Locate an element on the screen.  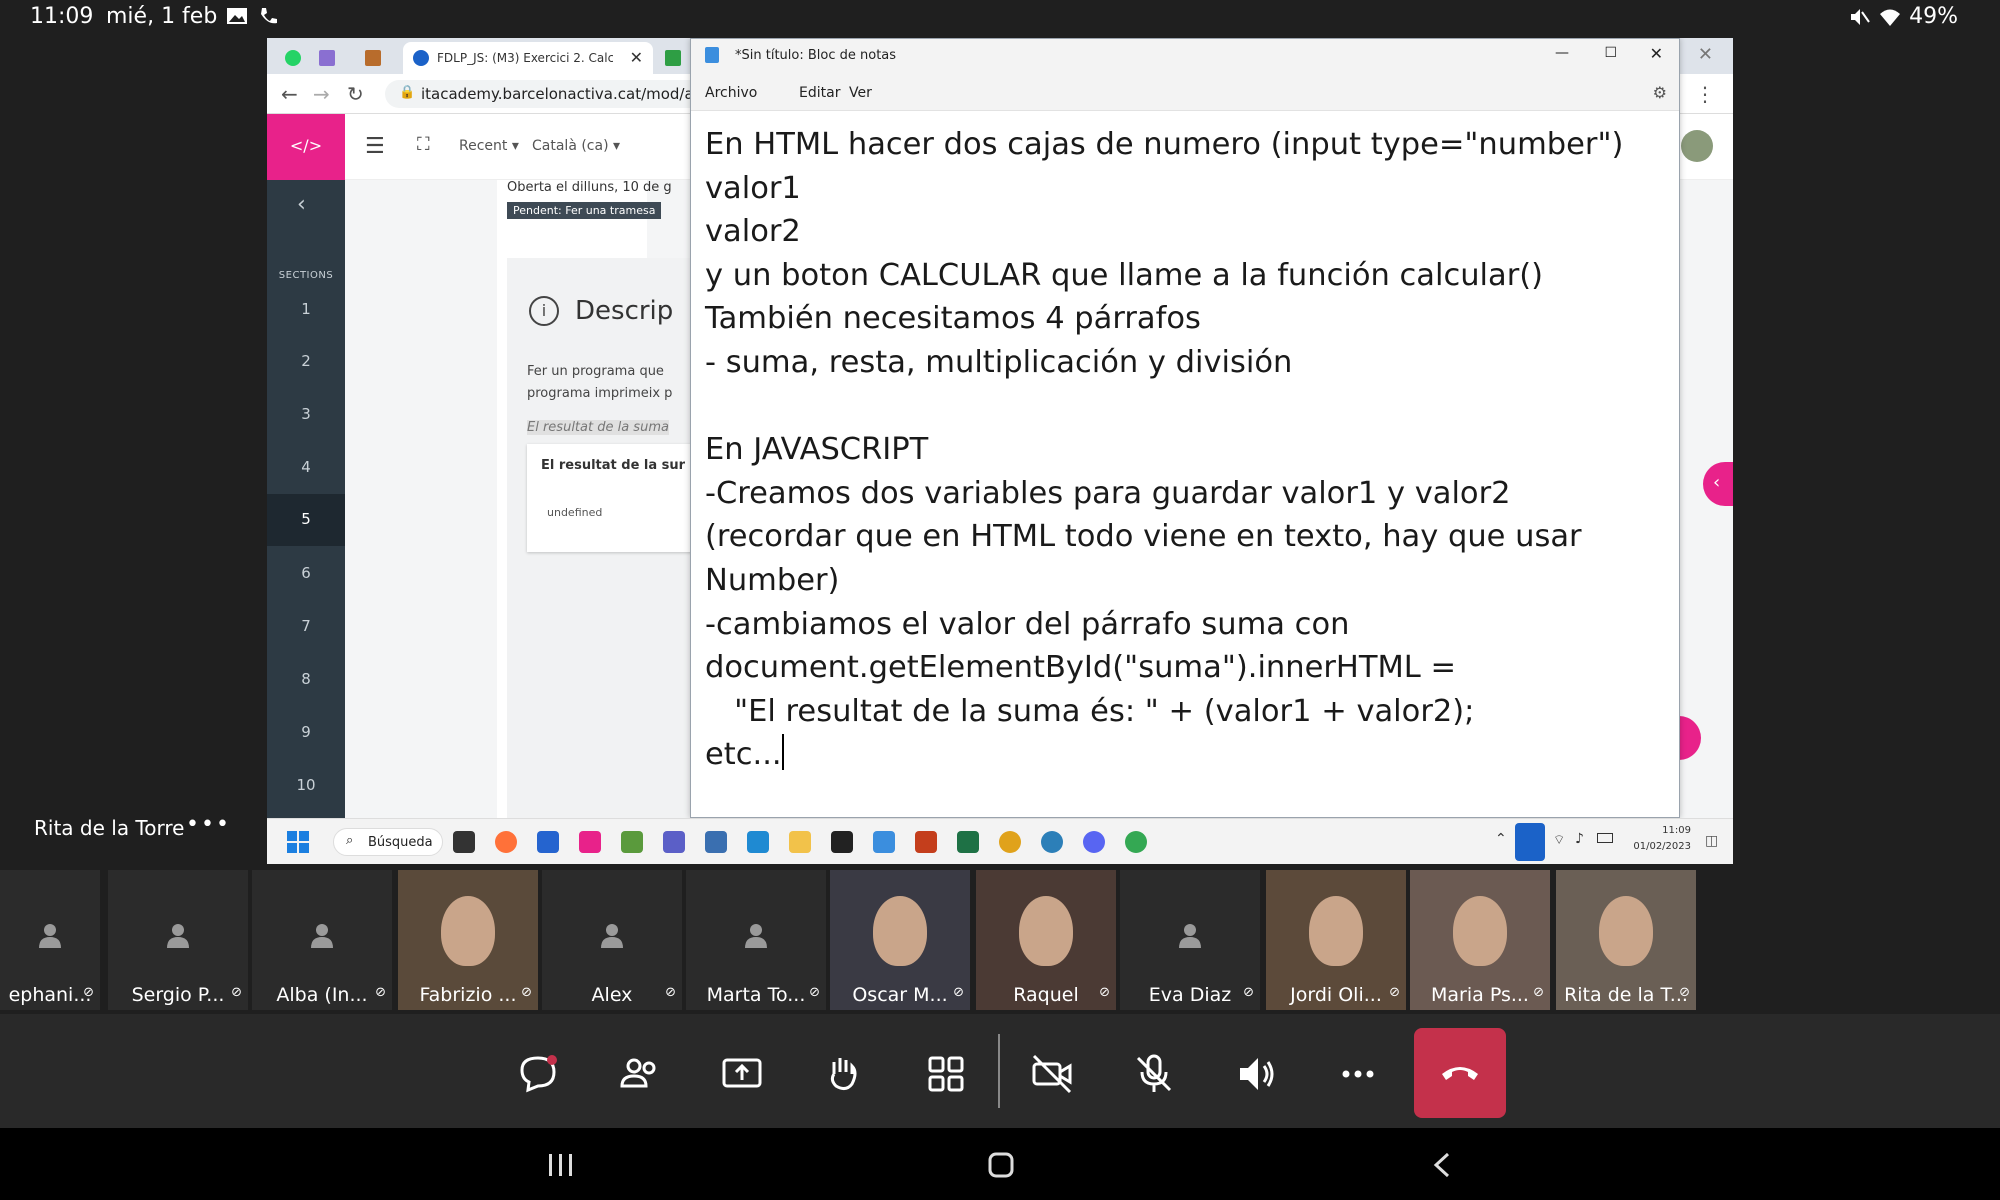
minimize-icon: — is located at coordinates (1562, 53).